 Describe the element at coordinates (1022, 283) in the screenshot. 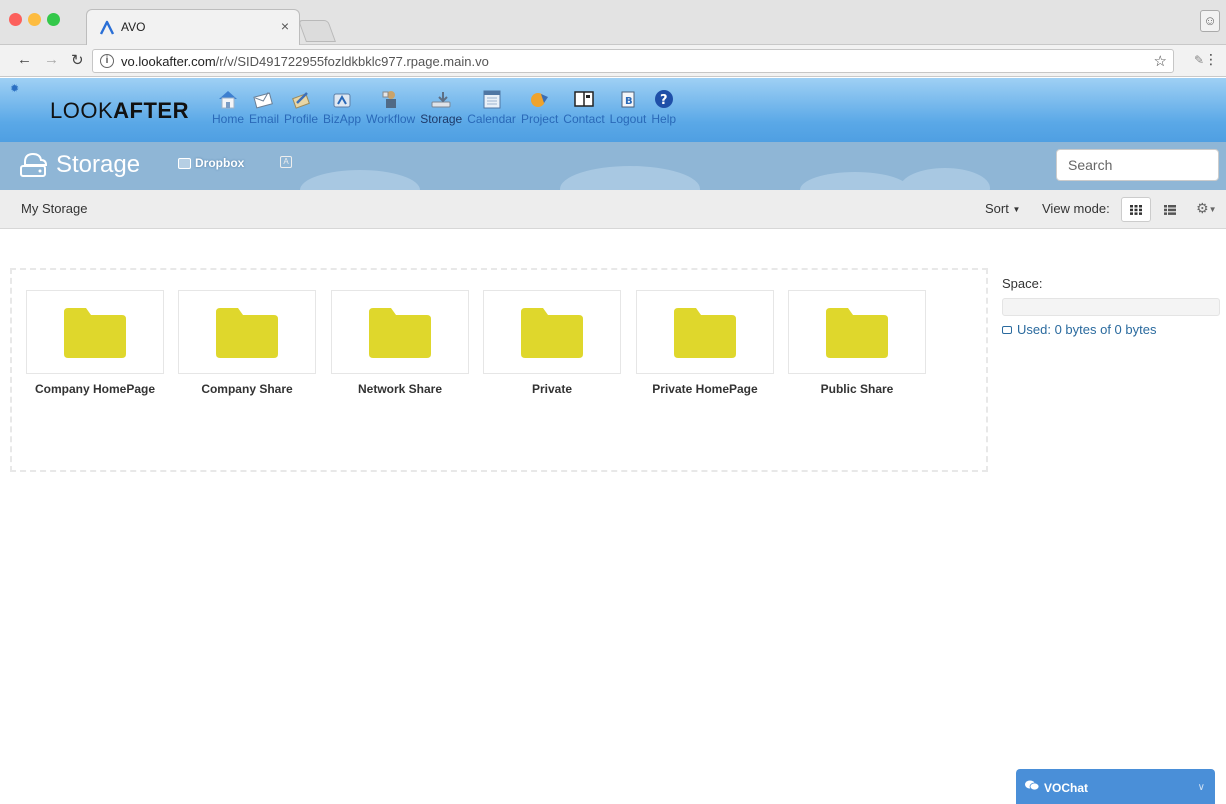

I see `space-label: Space:` at that location.